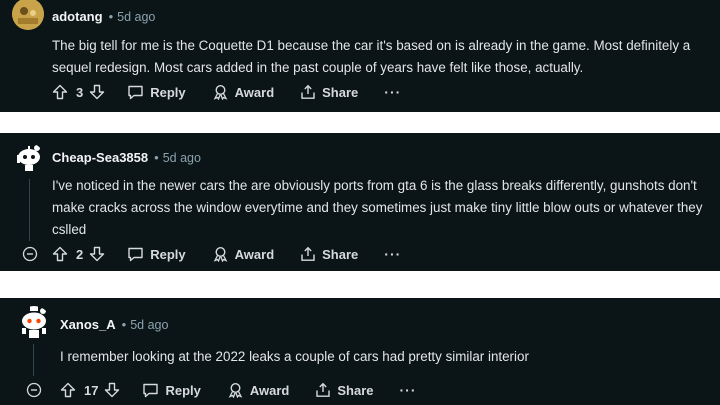 This screenshot has height=405, width=720. I want to click on comment-header: Xanos_A • 5d ago, so click(114, 324).